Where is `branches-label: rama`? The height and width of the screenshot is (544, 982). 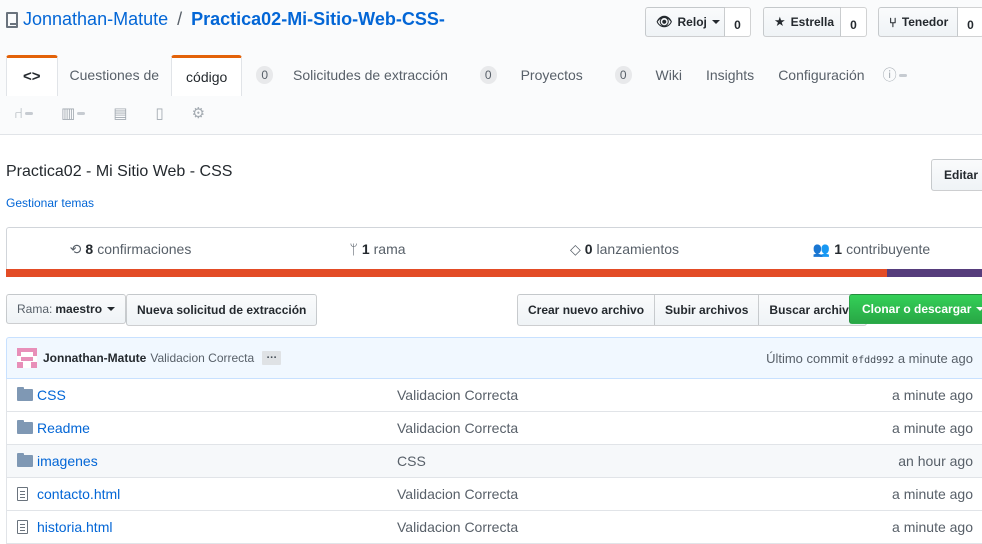
branches-label: rama is located at coordinates (389, 249).